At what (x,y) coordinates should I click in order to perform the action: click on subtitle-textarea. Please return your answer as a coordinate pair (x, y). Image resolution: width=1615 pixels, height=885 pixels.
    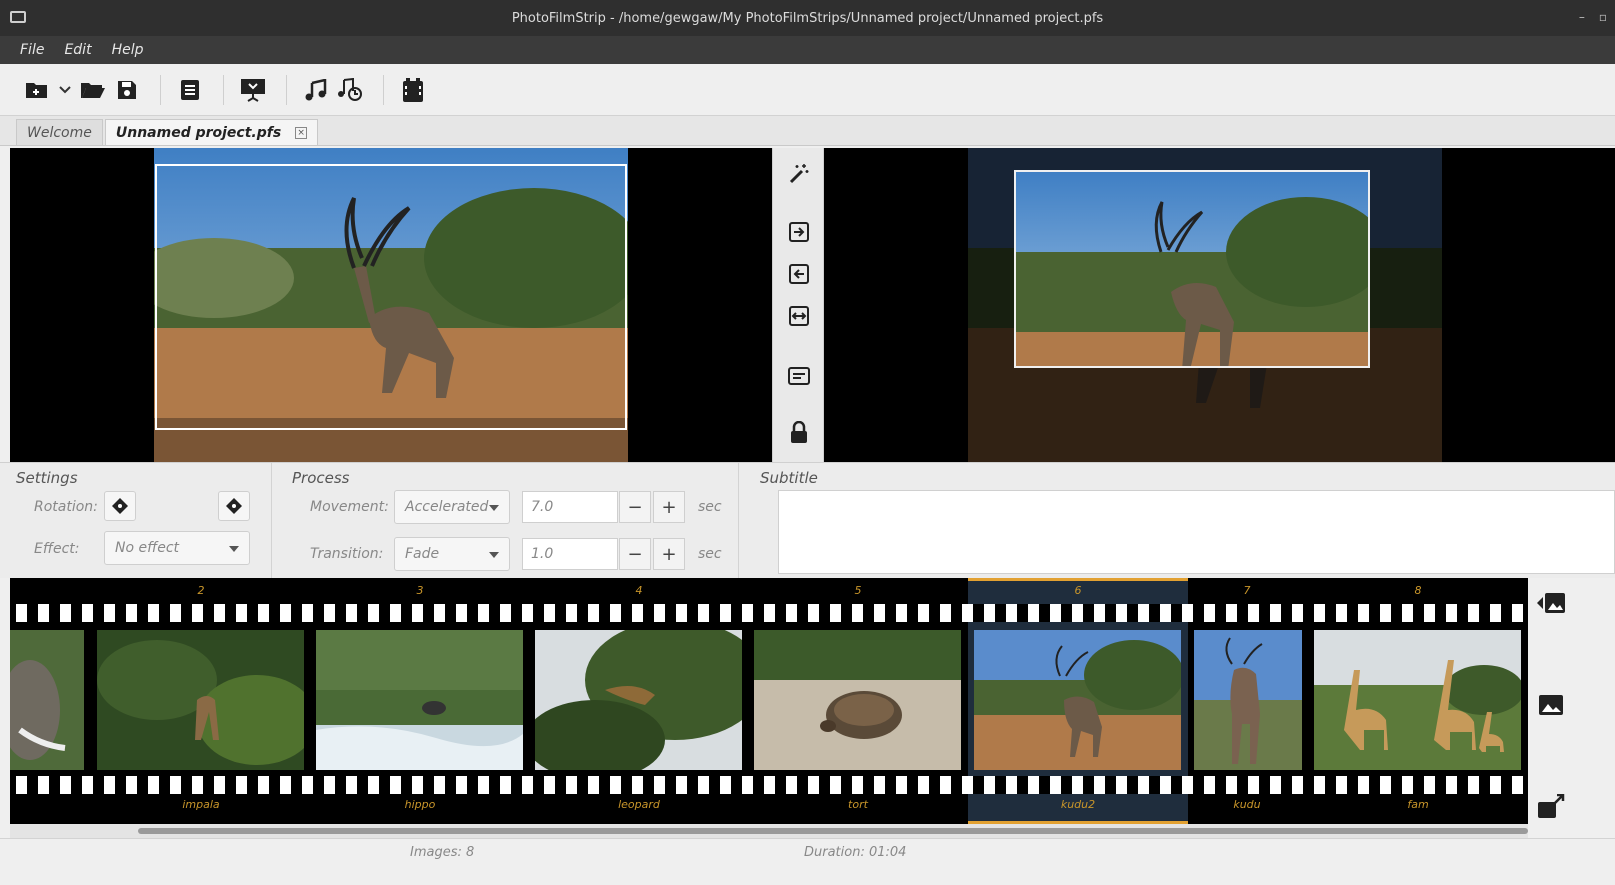
    Looking at the image, I should click on (1196, 532).